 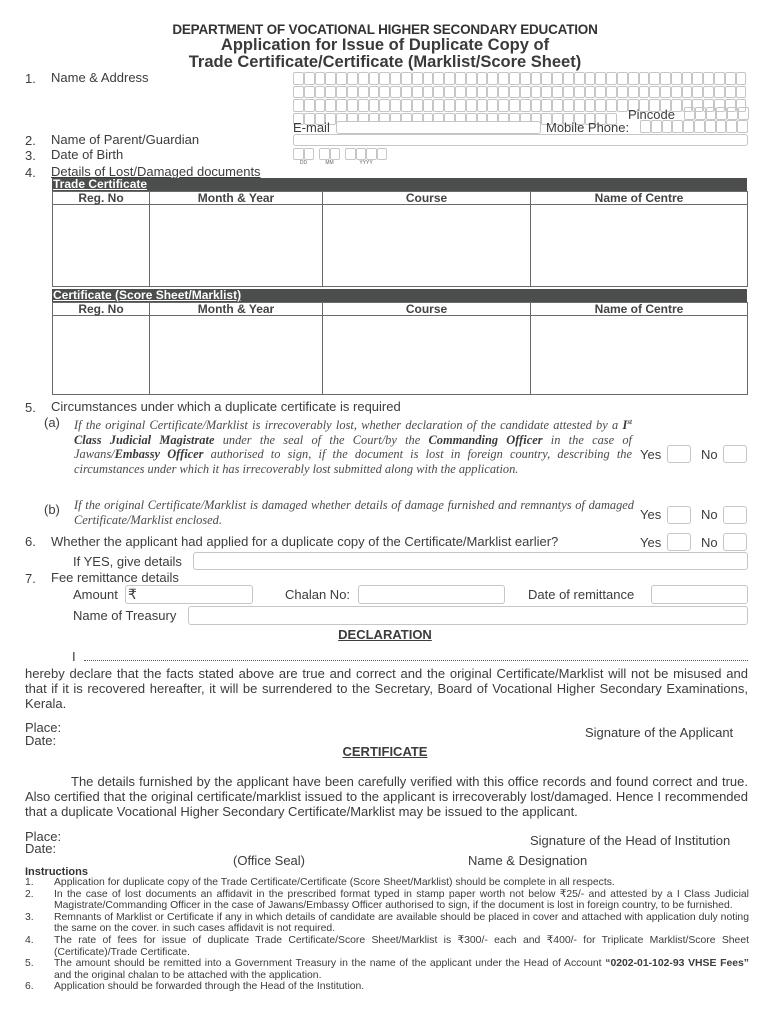 I want to click on month-year-cell, so click(x=236, y=355).